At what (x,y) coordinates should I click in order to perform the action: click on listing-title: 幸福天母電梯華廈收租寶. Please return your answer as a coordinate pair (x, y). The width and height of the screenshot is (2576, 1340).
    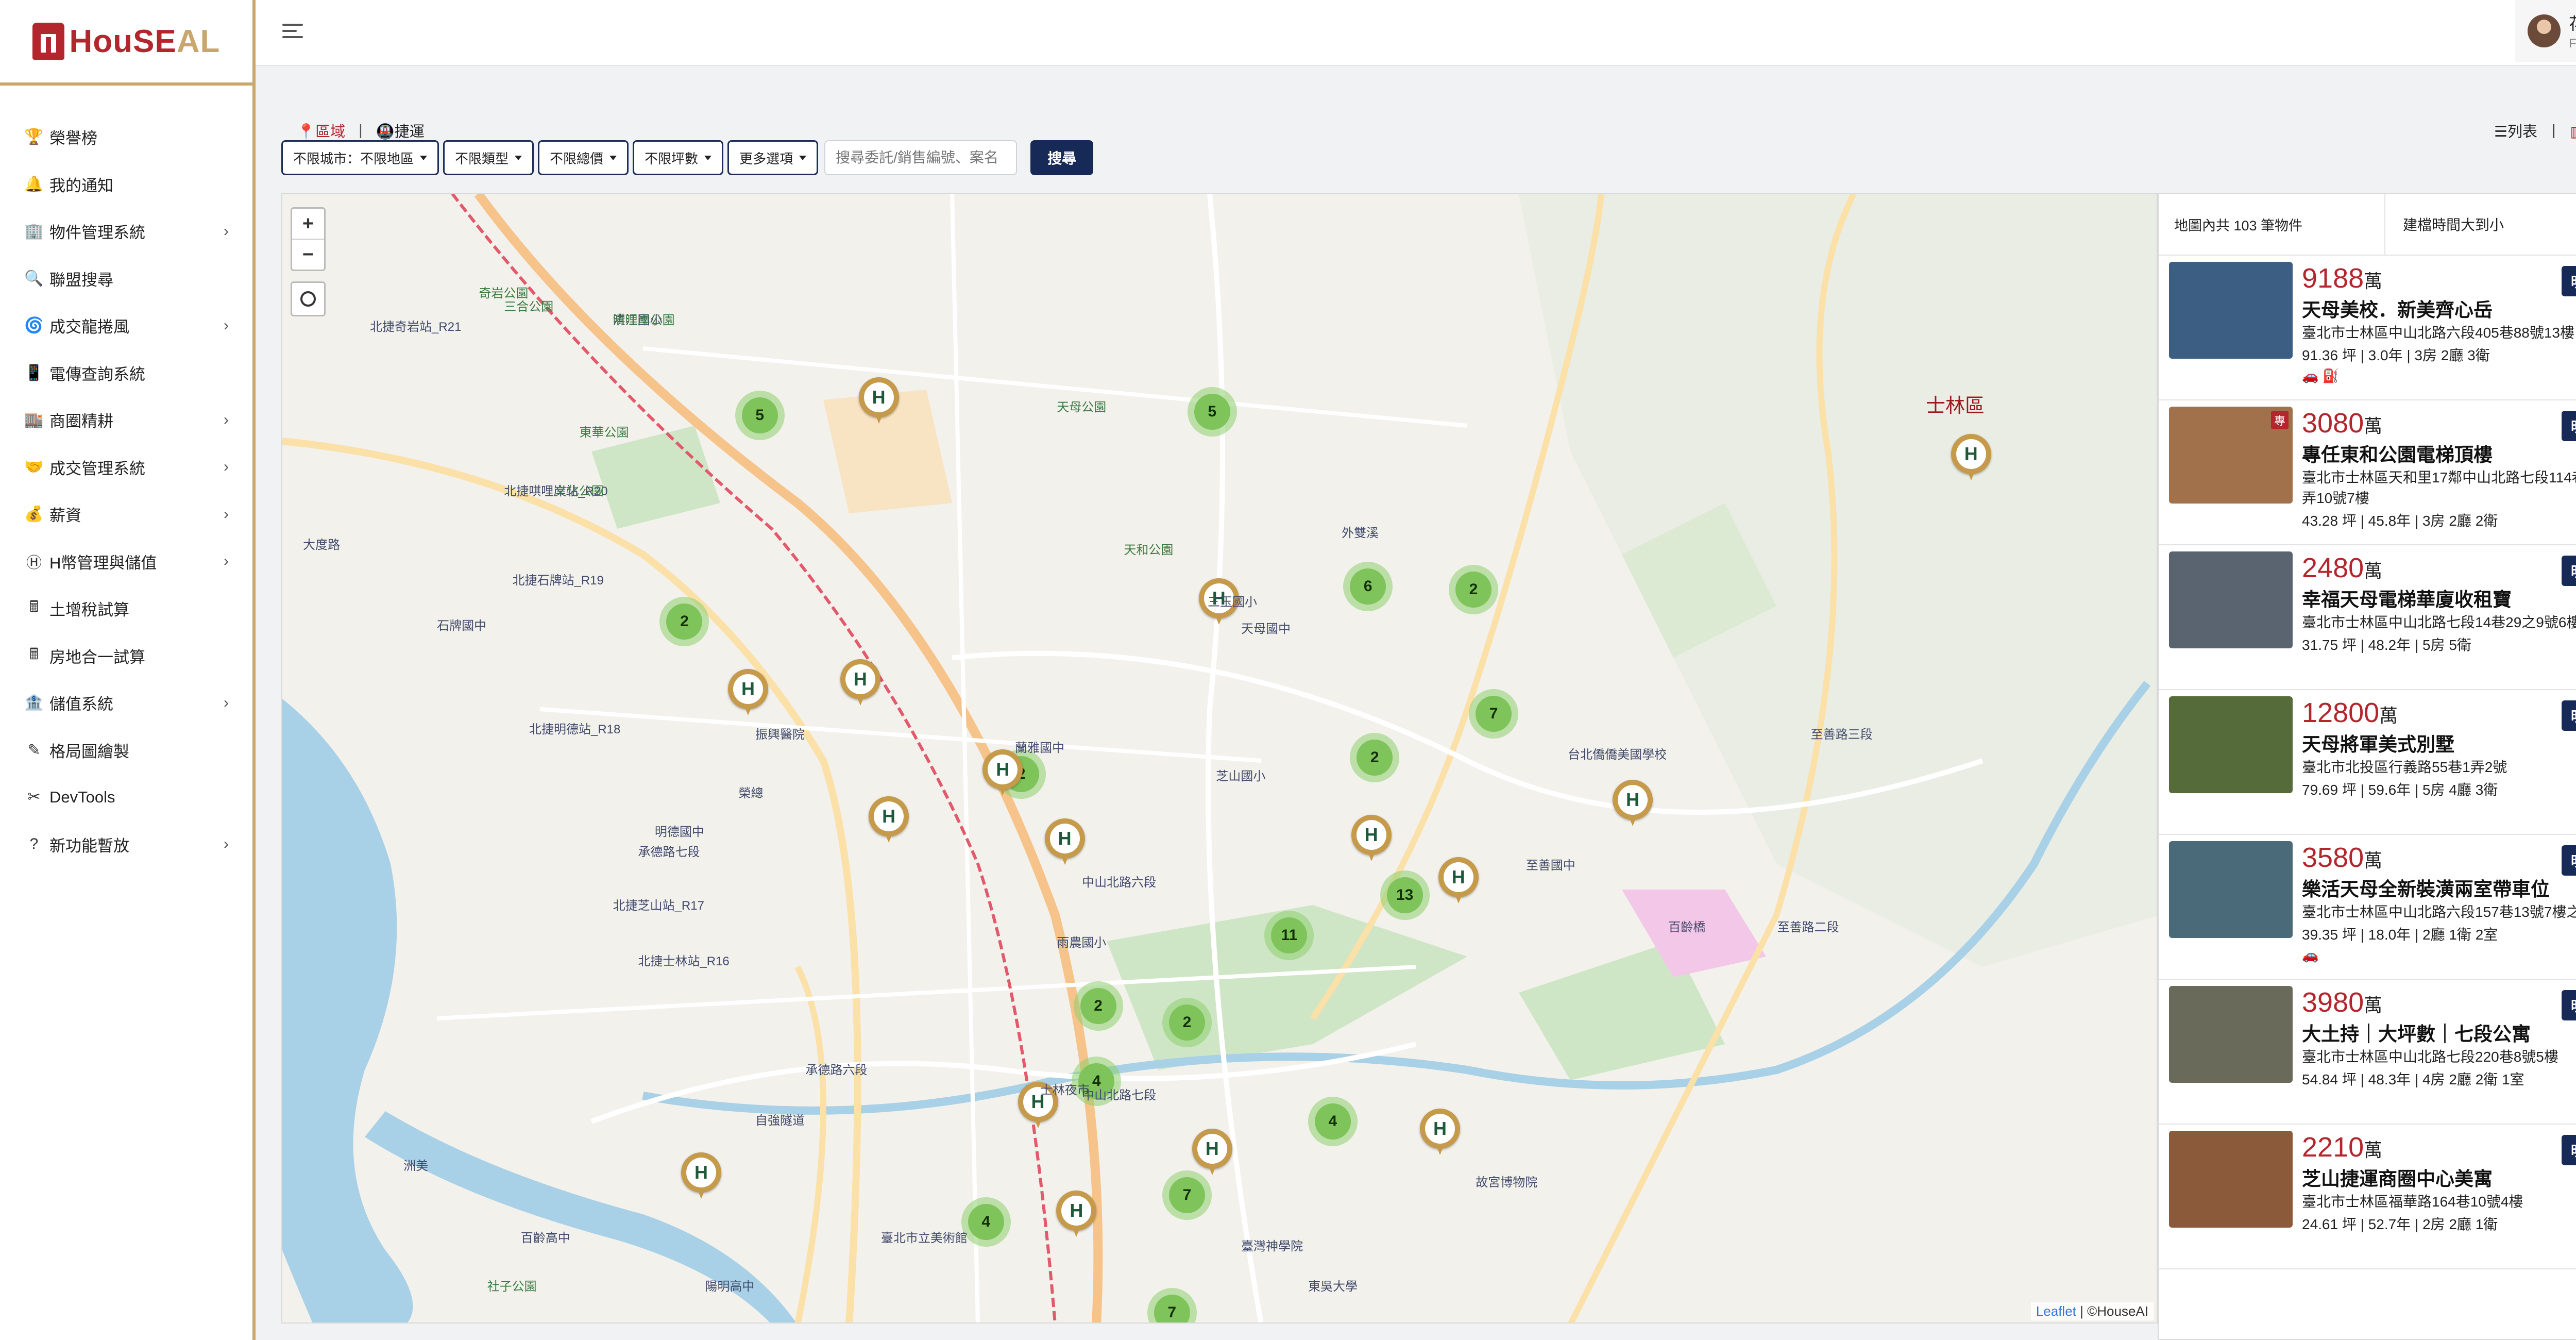
    Looking at the image, I should click on (2407, 599).